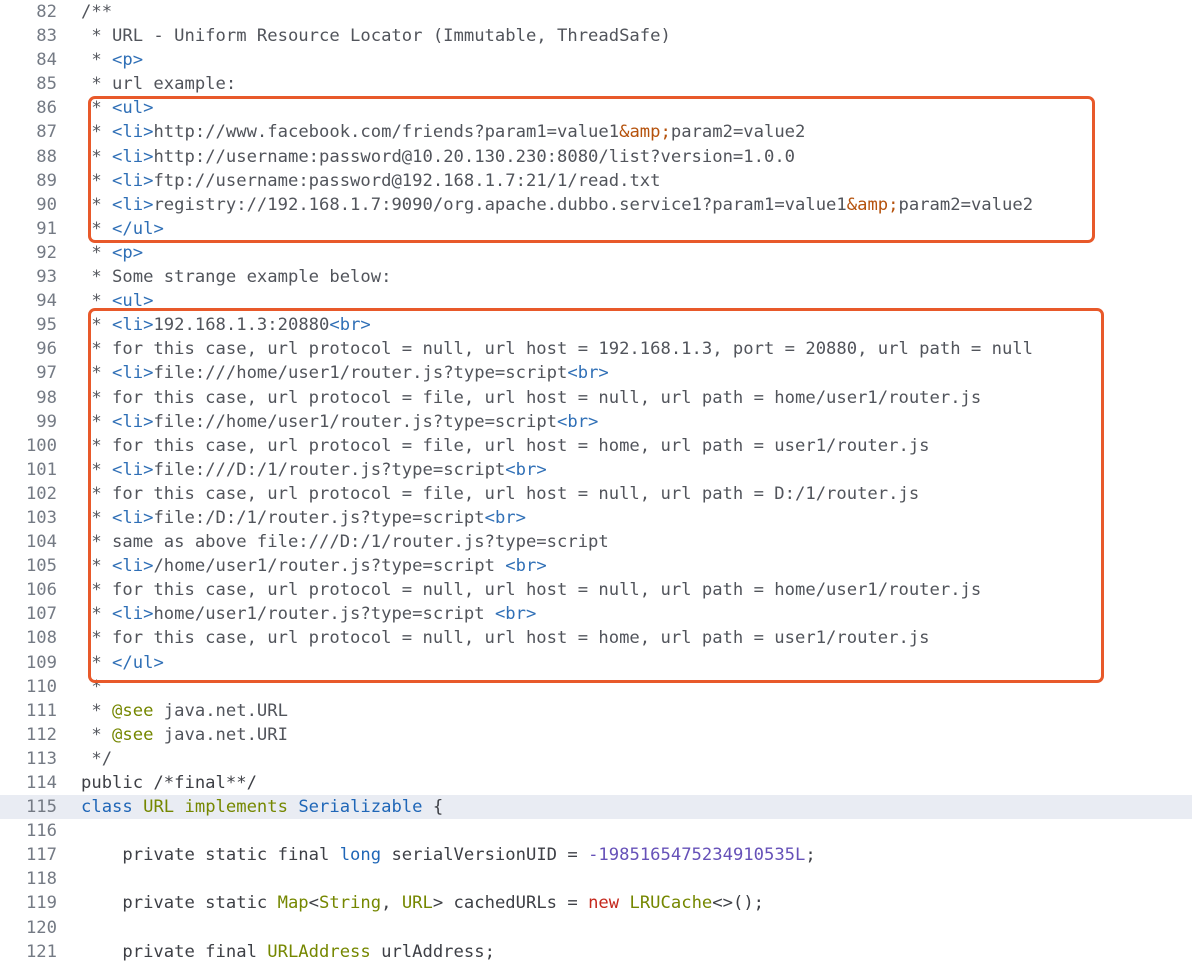  I want to click on code-text: * @see java.net.URI, so click(184, 735).